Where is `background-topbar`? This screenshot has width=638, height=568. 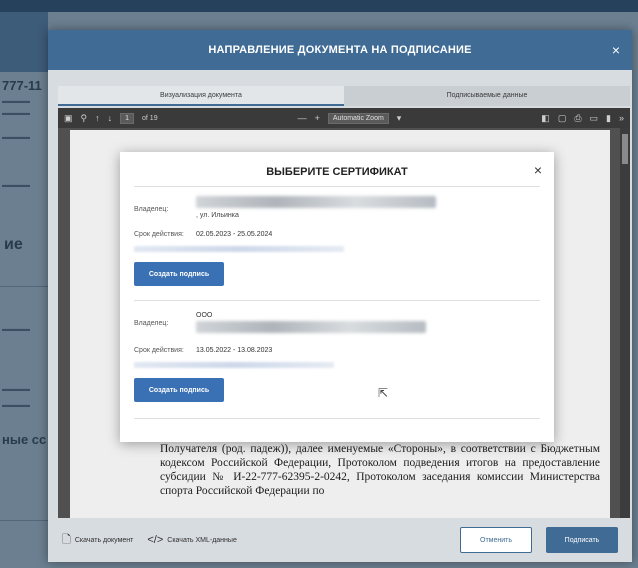 background-topbar is located at coordinates (319, 6).